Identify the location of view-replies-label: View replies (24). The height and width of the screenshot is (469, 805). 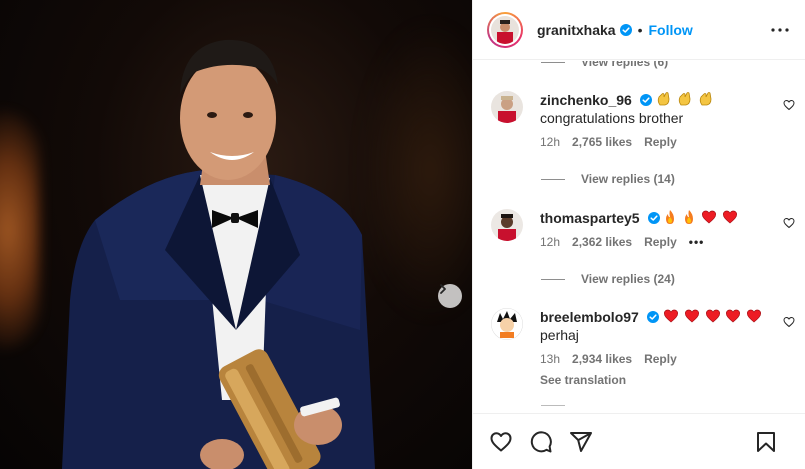
(628, 279).